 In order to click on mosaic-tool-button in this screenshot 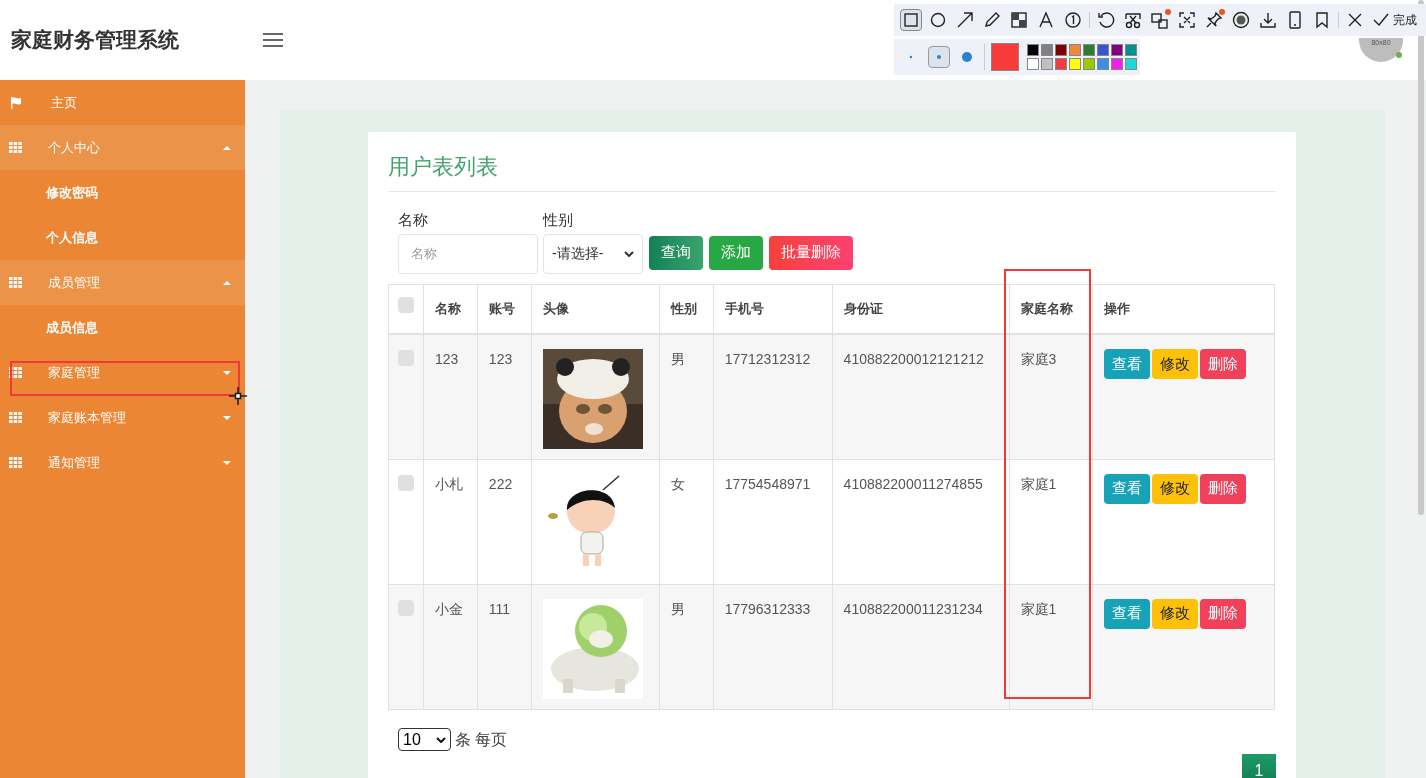, I will do `click(1019, 20)`.